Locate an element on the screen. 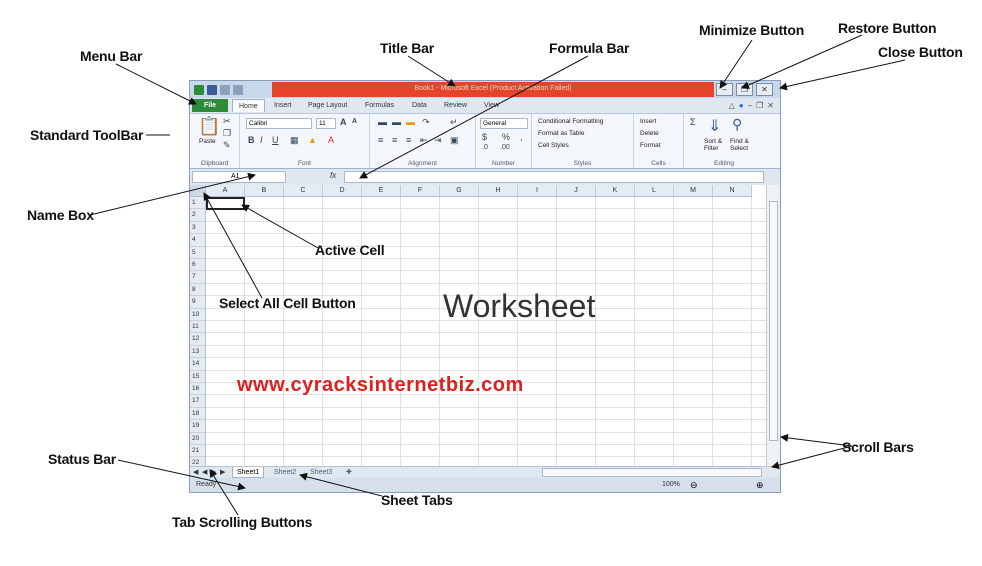  column-header: L is located at coordinates (654, 191).